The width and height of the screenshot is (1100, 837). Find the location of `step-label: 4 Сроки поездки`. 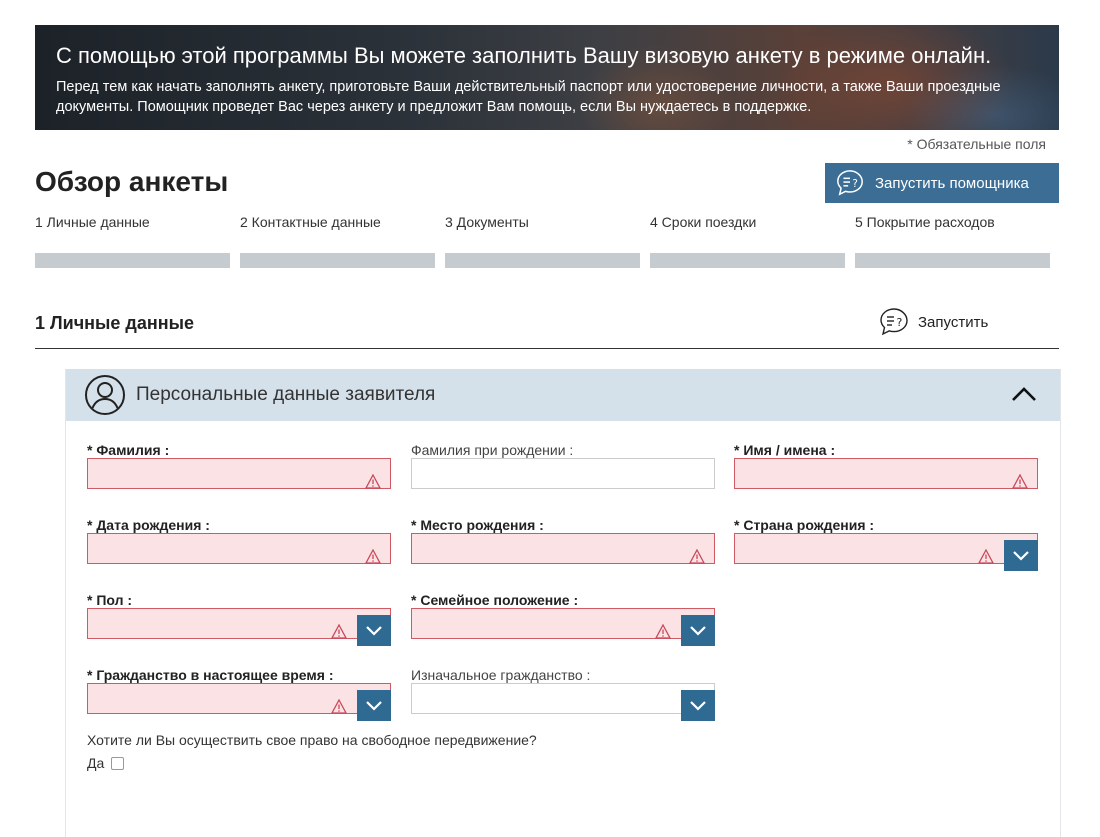

step-label: 4 Сроки поездки is located at coordinates (703, 222).